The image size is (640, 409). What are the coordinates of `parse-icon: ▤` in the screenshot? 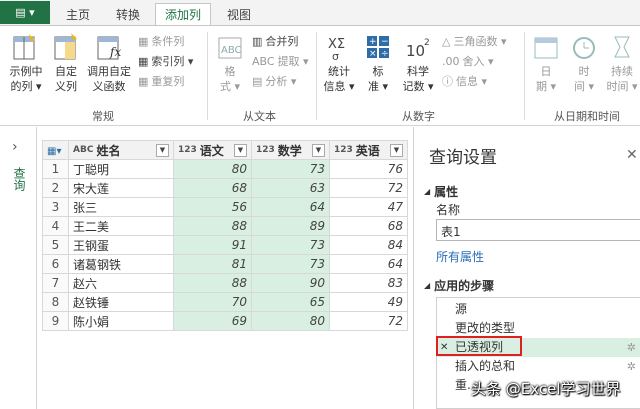 It's located at (257, 81).